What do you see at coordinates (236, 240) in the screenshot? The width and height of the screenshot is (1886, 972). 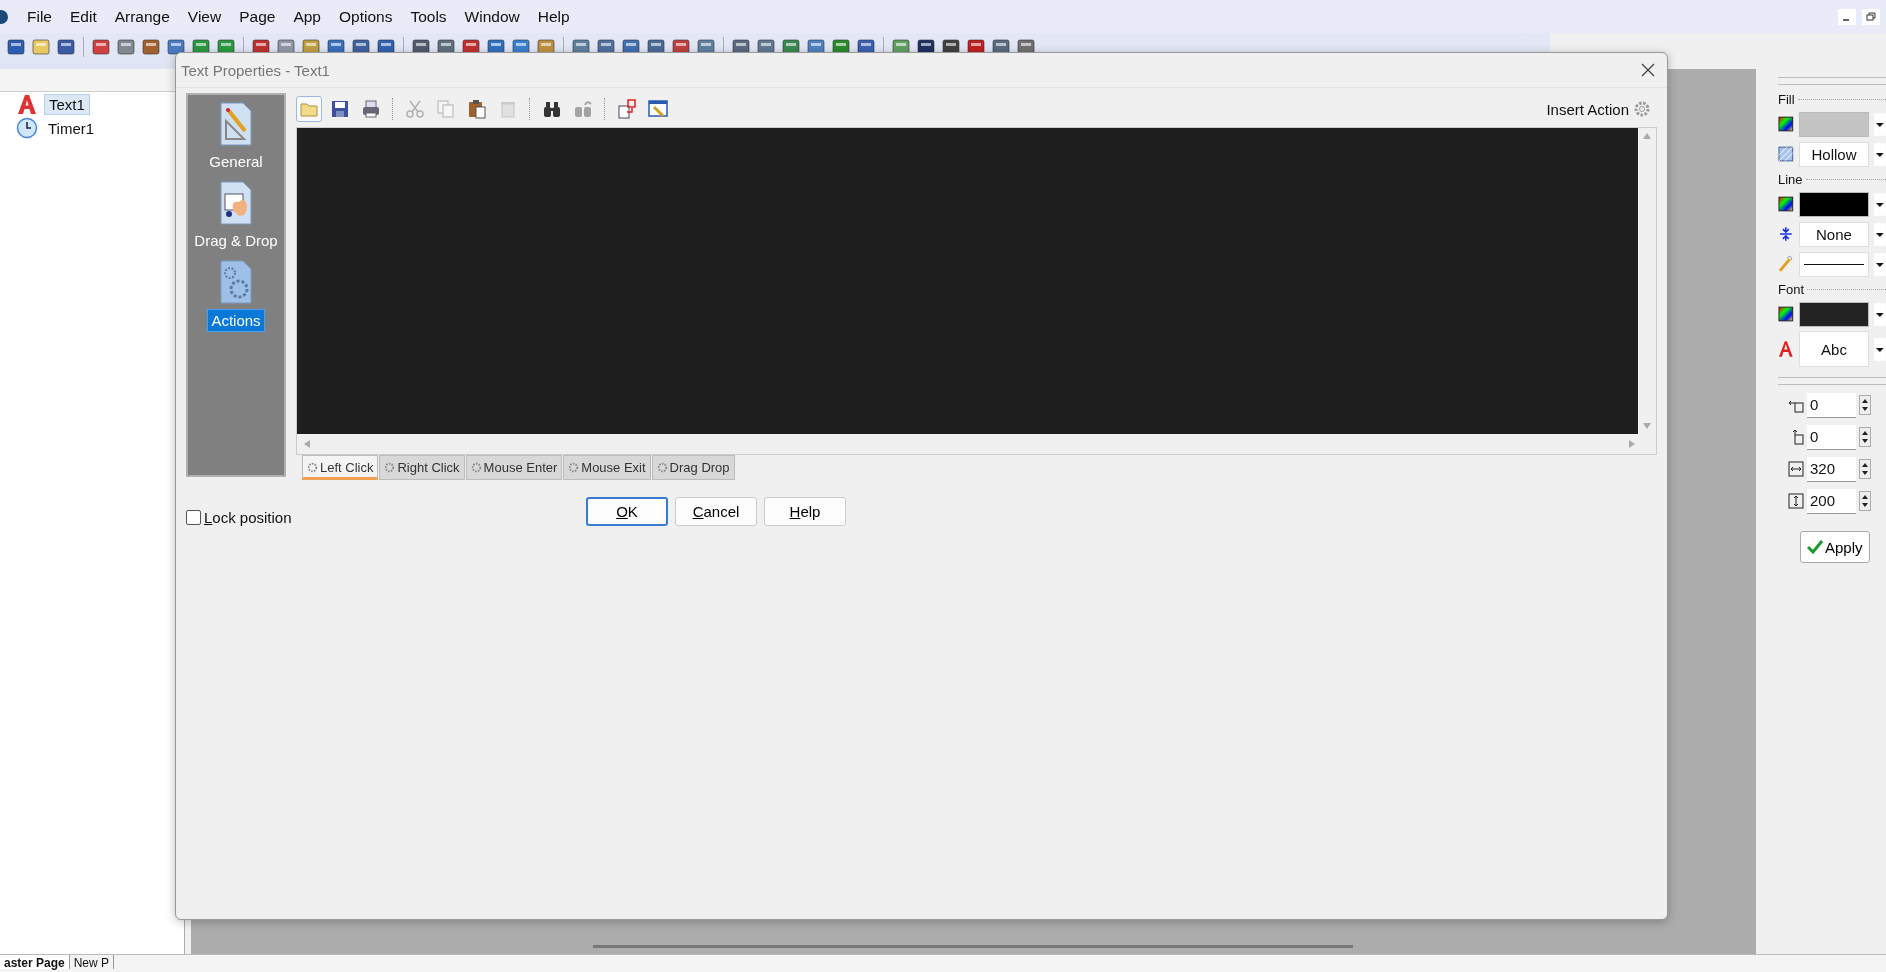 I see `sidebar-item: Drag & Drop` at bounding box center [236, 240].